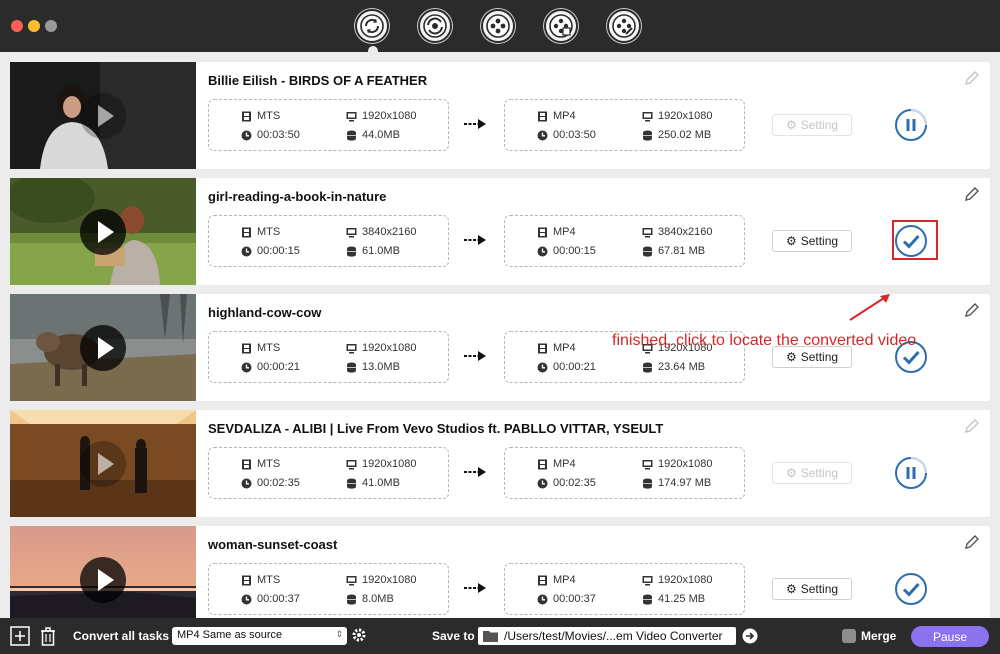 The width and height of the screenshot is (1000, 654). I want to click on tab-convert-alt, so click(435, 26).